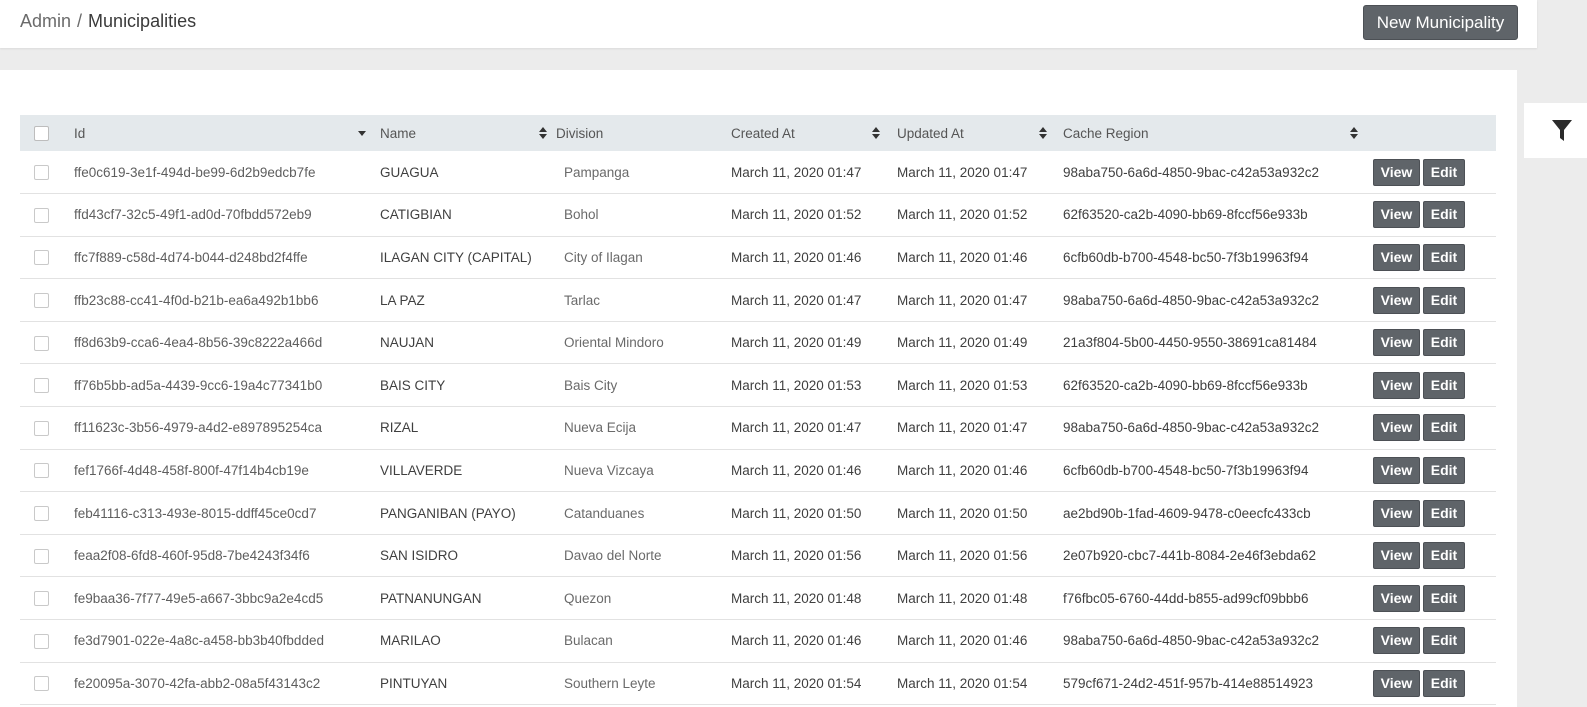 The width and height of the screenshot is (1587, 707). What do you see at coordinates (930, 133) in the screenshot?
I see `column-label-updated-at: Updated At` at bounding box center [930, 133].